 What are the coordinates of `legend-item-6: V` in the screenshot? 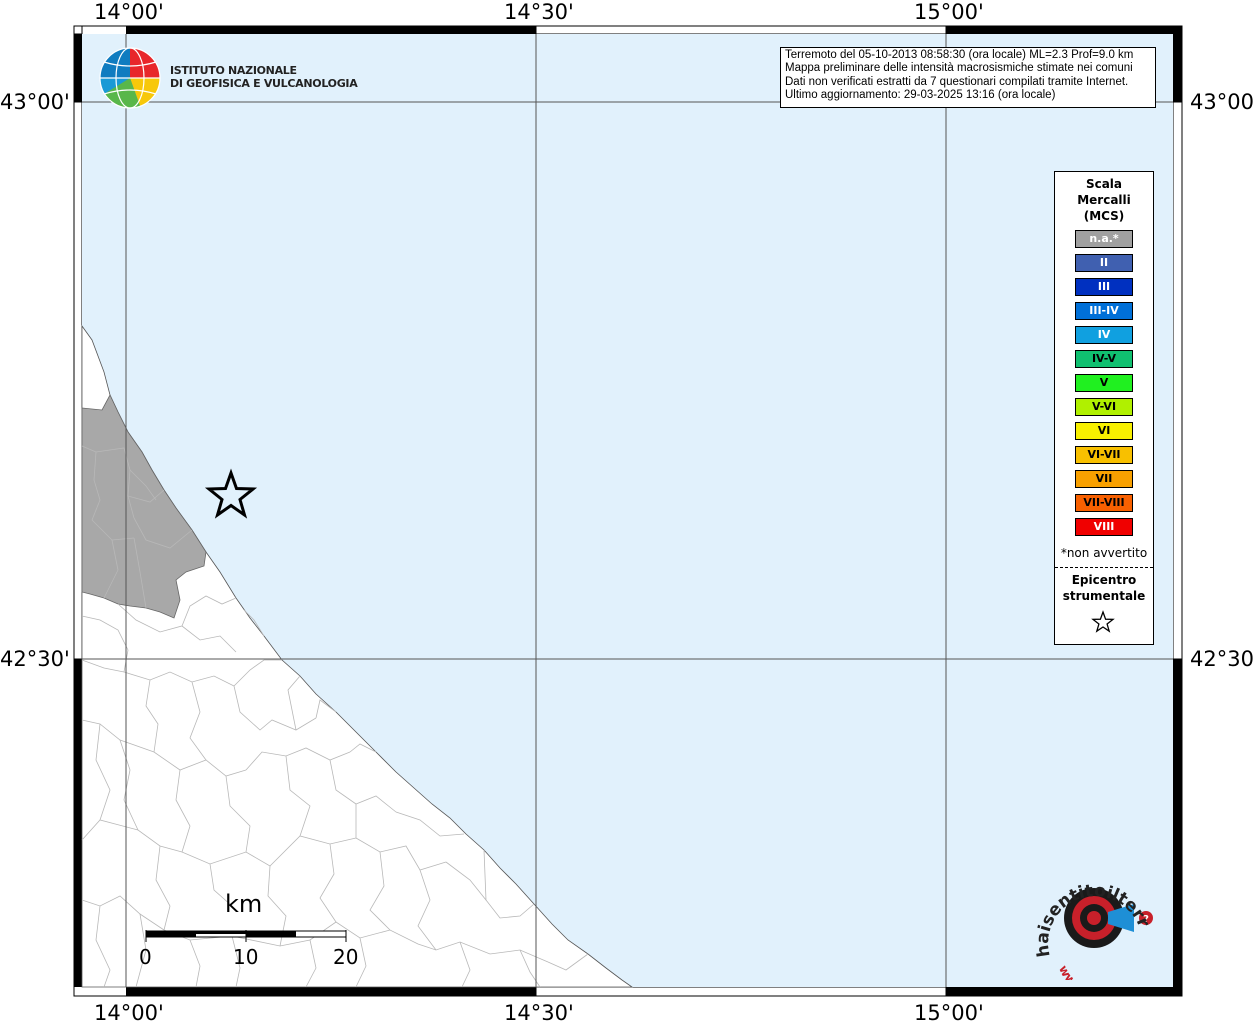 It's located at (1104, 383).